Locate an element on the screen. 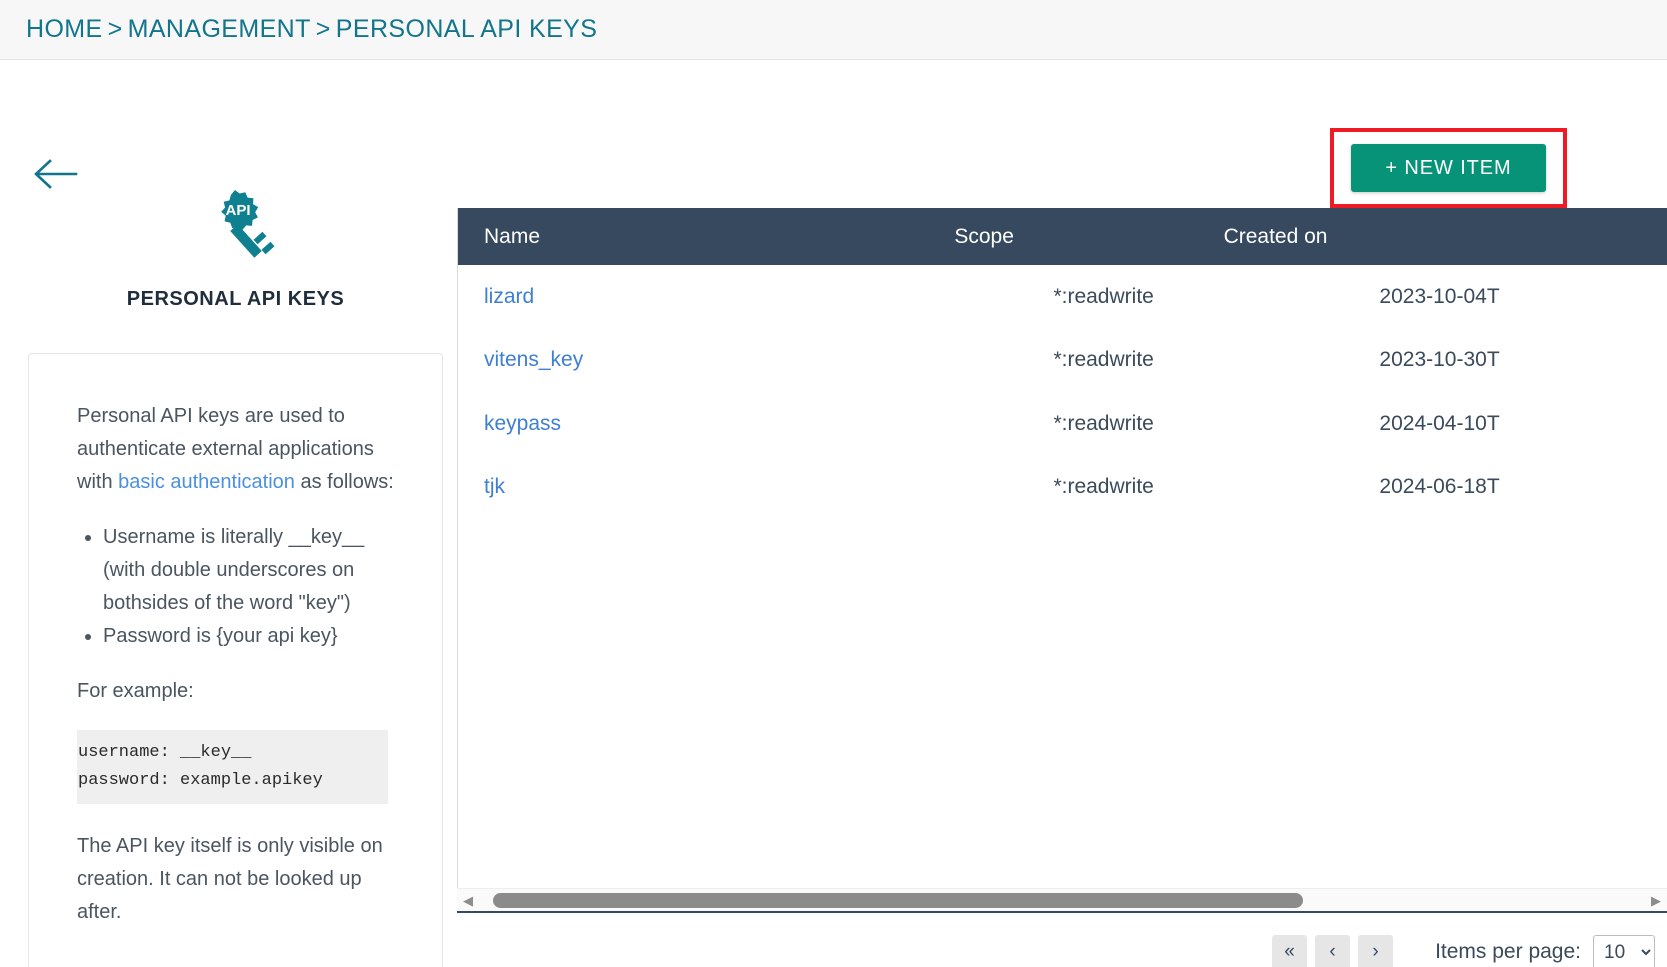 This screenshot has width=1667, height=967. api-key-link: keypass is located at coordinates (522, 423).